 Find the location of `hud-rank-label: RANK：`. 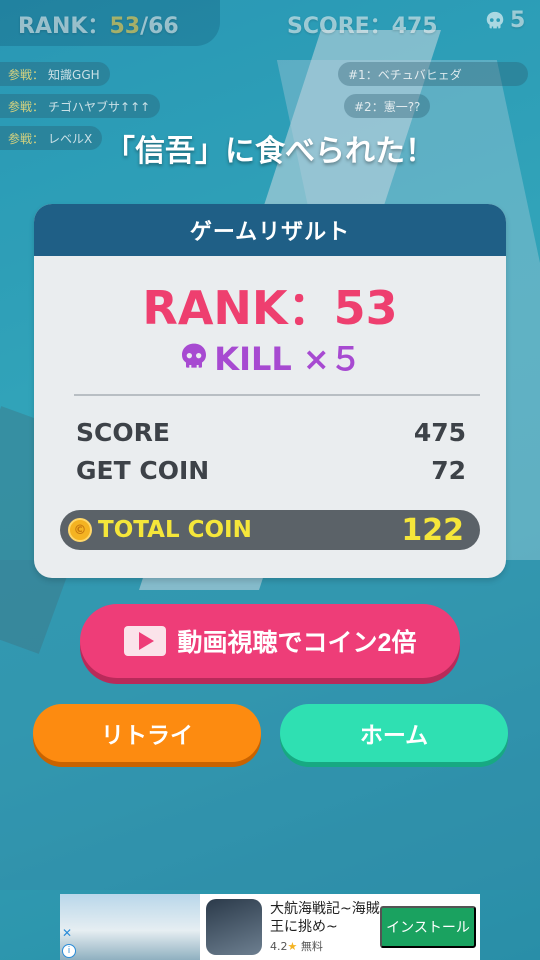

hud-rank-label: RANK： is located at coordinates (64, 26).